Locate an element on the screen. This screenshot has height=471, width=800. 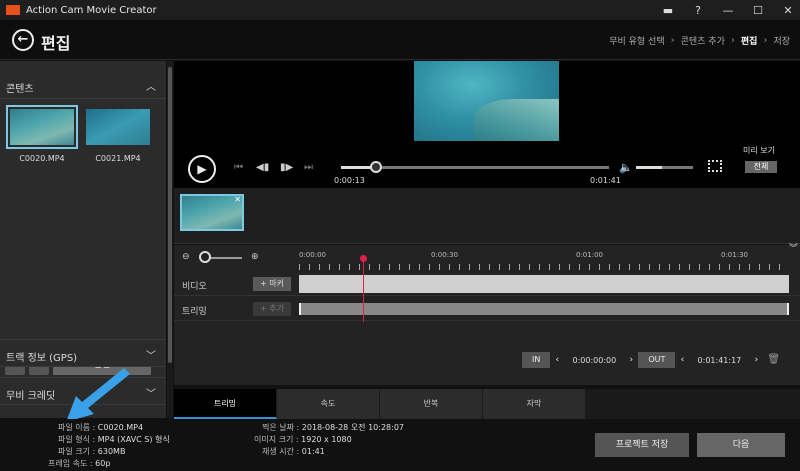
track-info-section-header: 트랙 정보 (GPS) ﹀ is located at coordinates (83, 353).